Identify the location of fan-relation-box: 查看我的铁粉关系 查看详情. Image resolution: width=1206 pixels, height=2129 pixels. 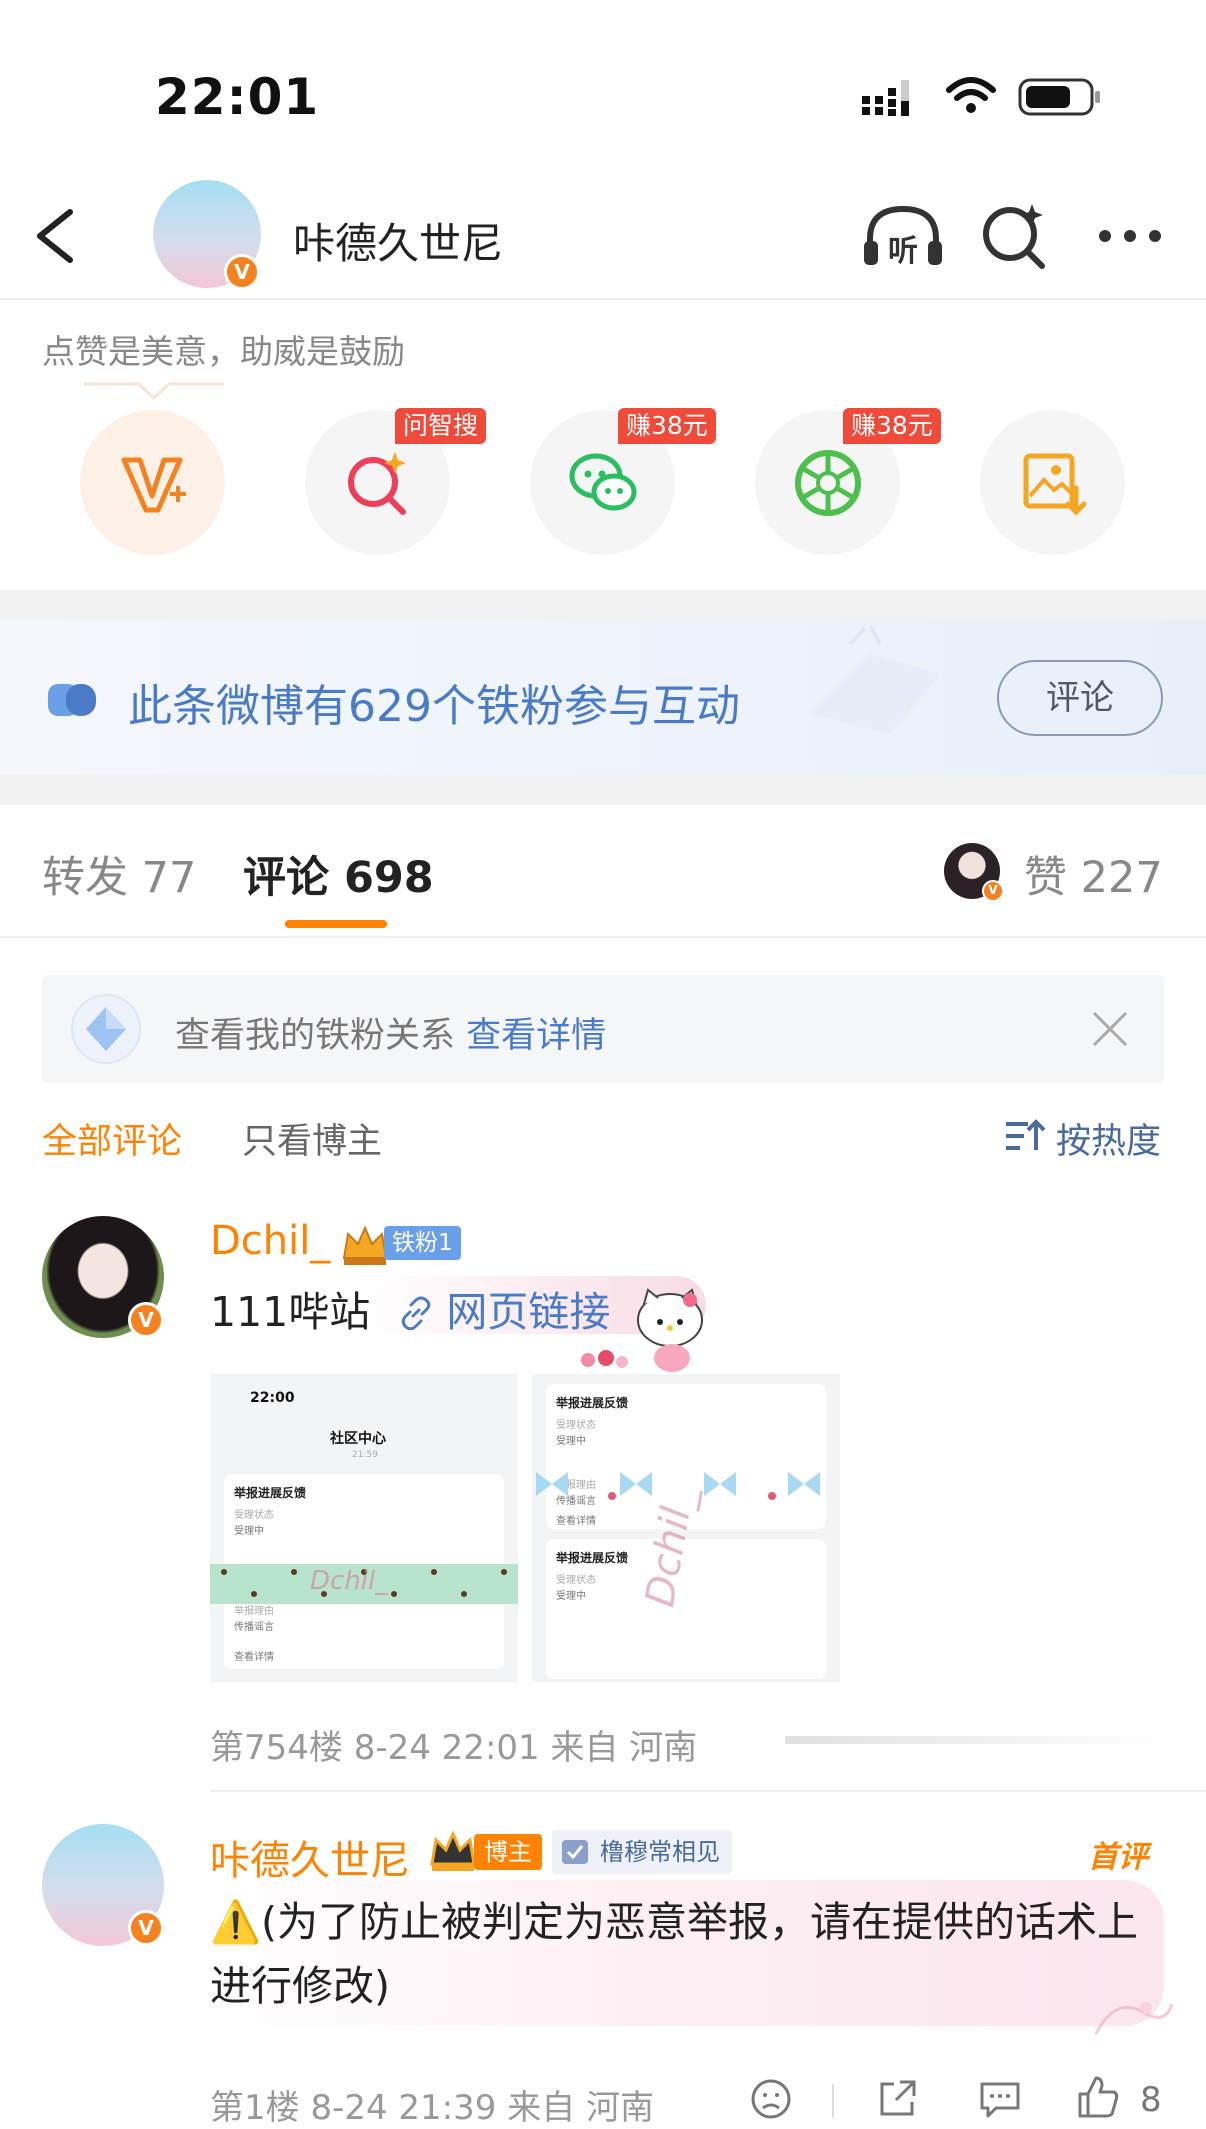
(603, 1029).